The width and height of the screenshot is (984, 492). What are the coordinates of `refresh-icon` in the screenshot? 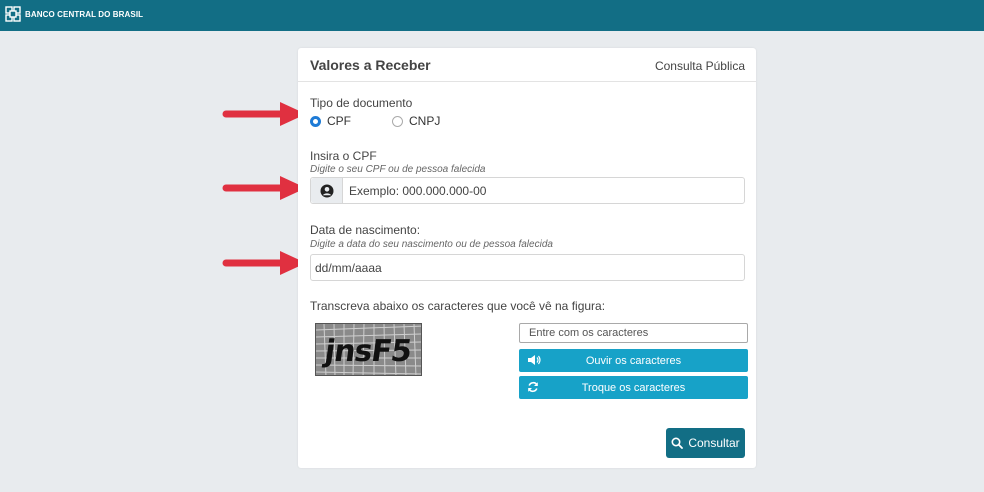 It's located at (533, 387).